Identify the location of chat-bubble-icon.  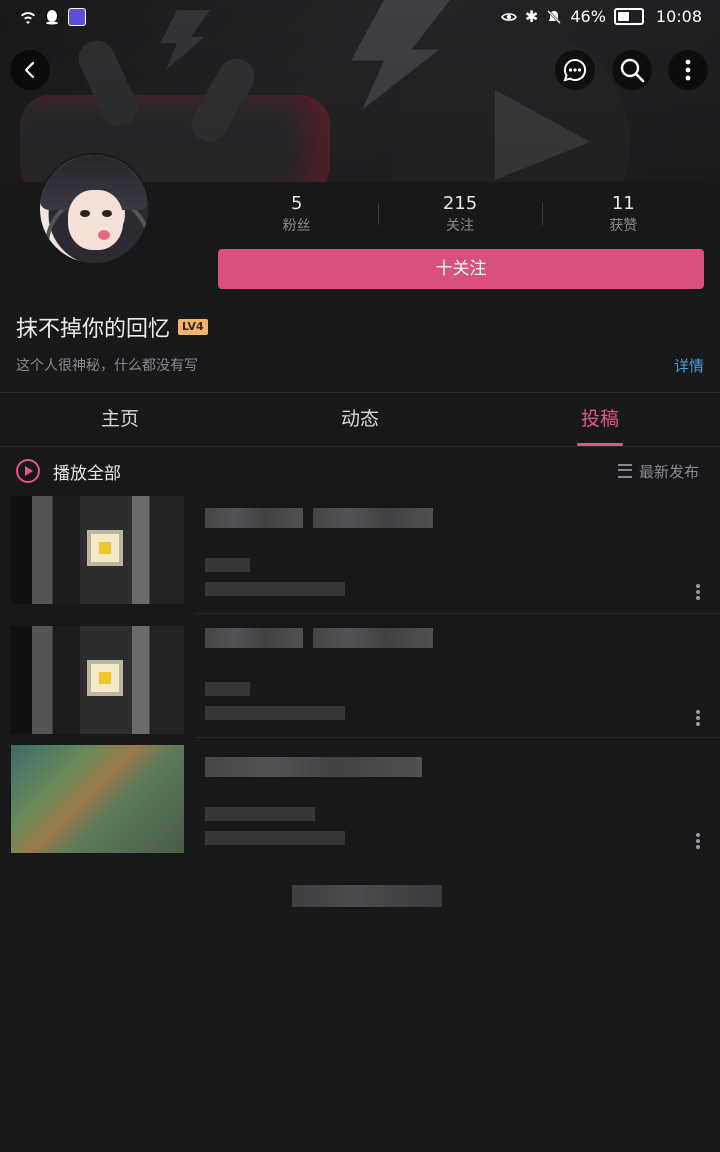
(575, 70).